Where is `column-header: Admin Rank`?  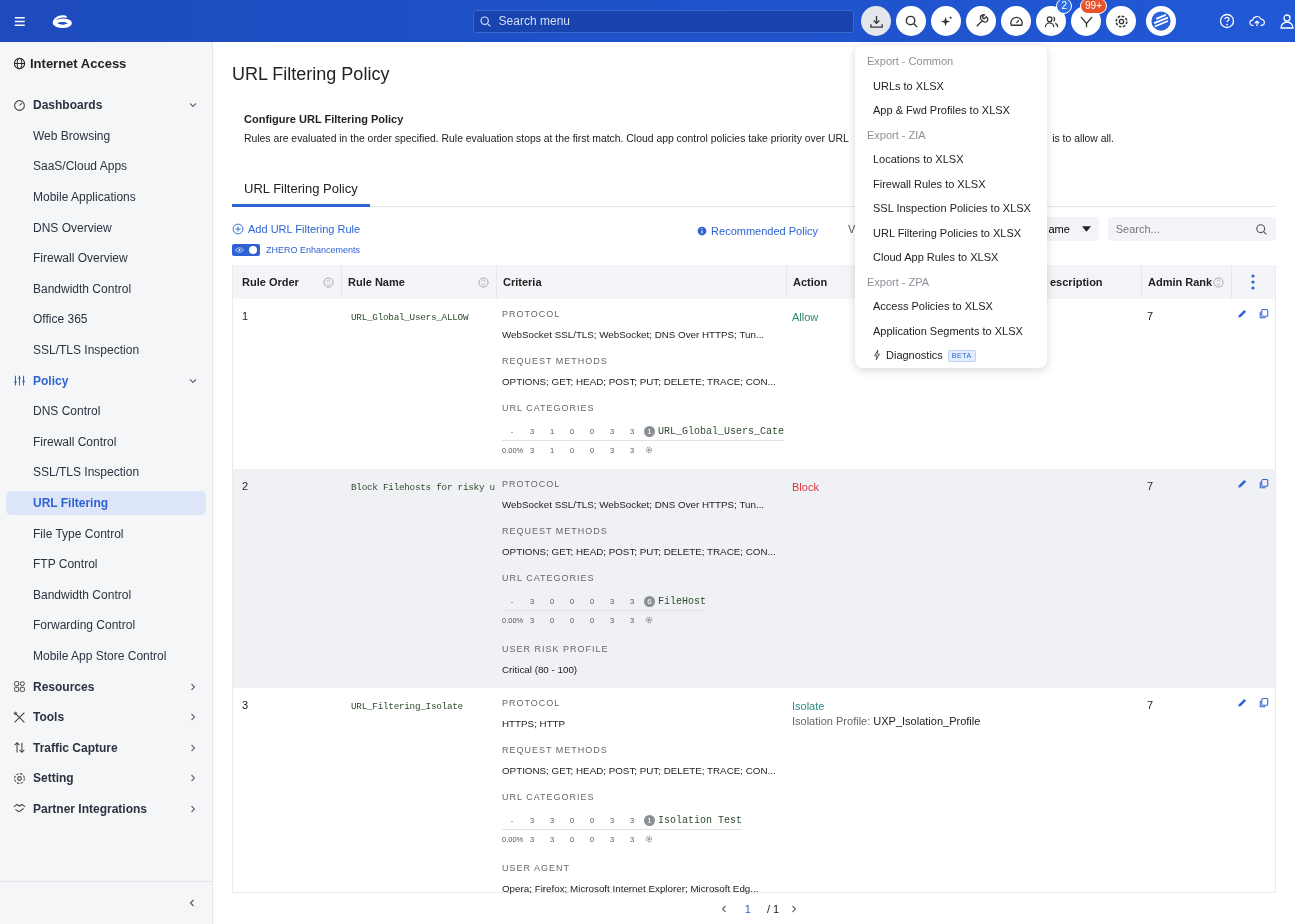 column-header: Admin Rank is located at coordinates (1180, 282).